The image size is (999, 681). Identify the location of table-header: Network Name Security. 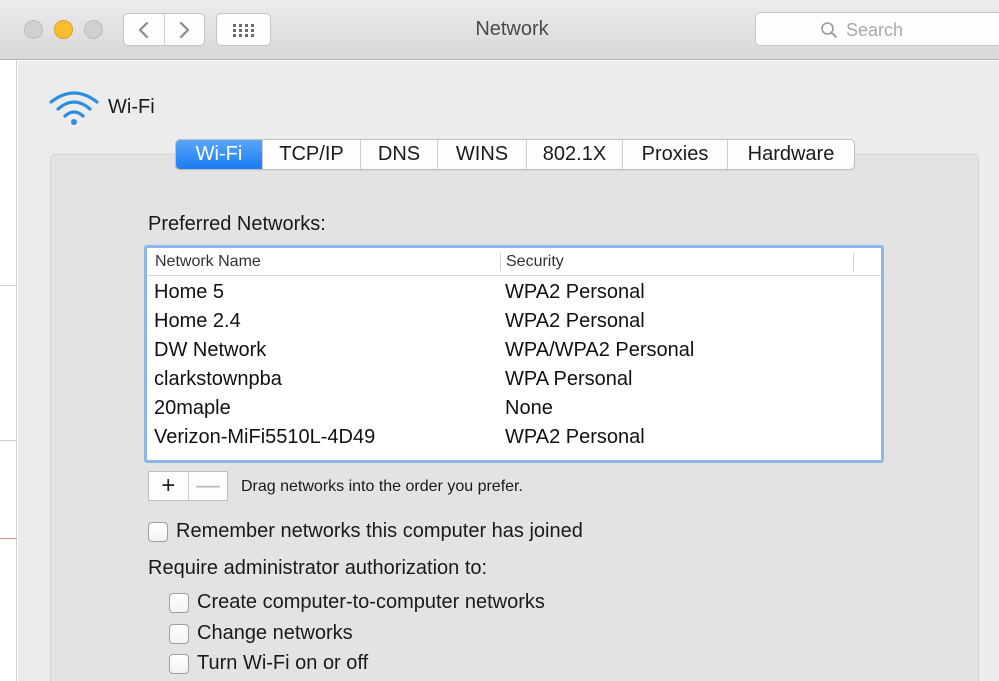
(514, 262).